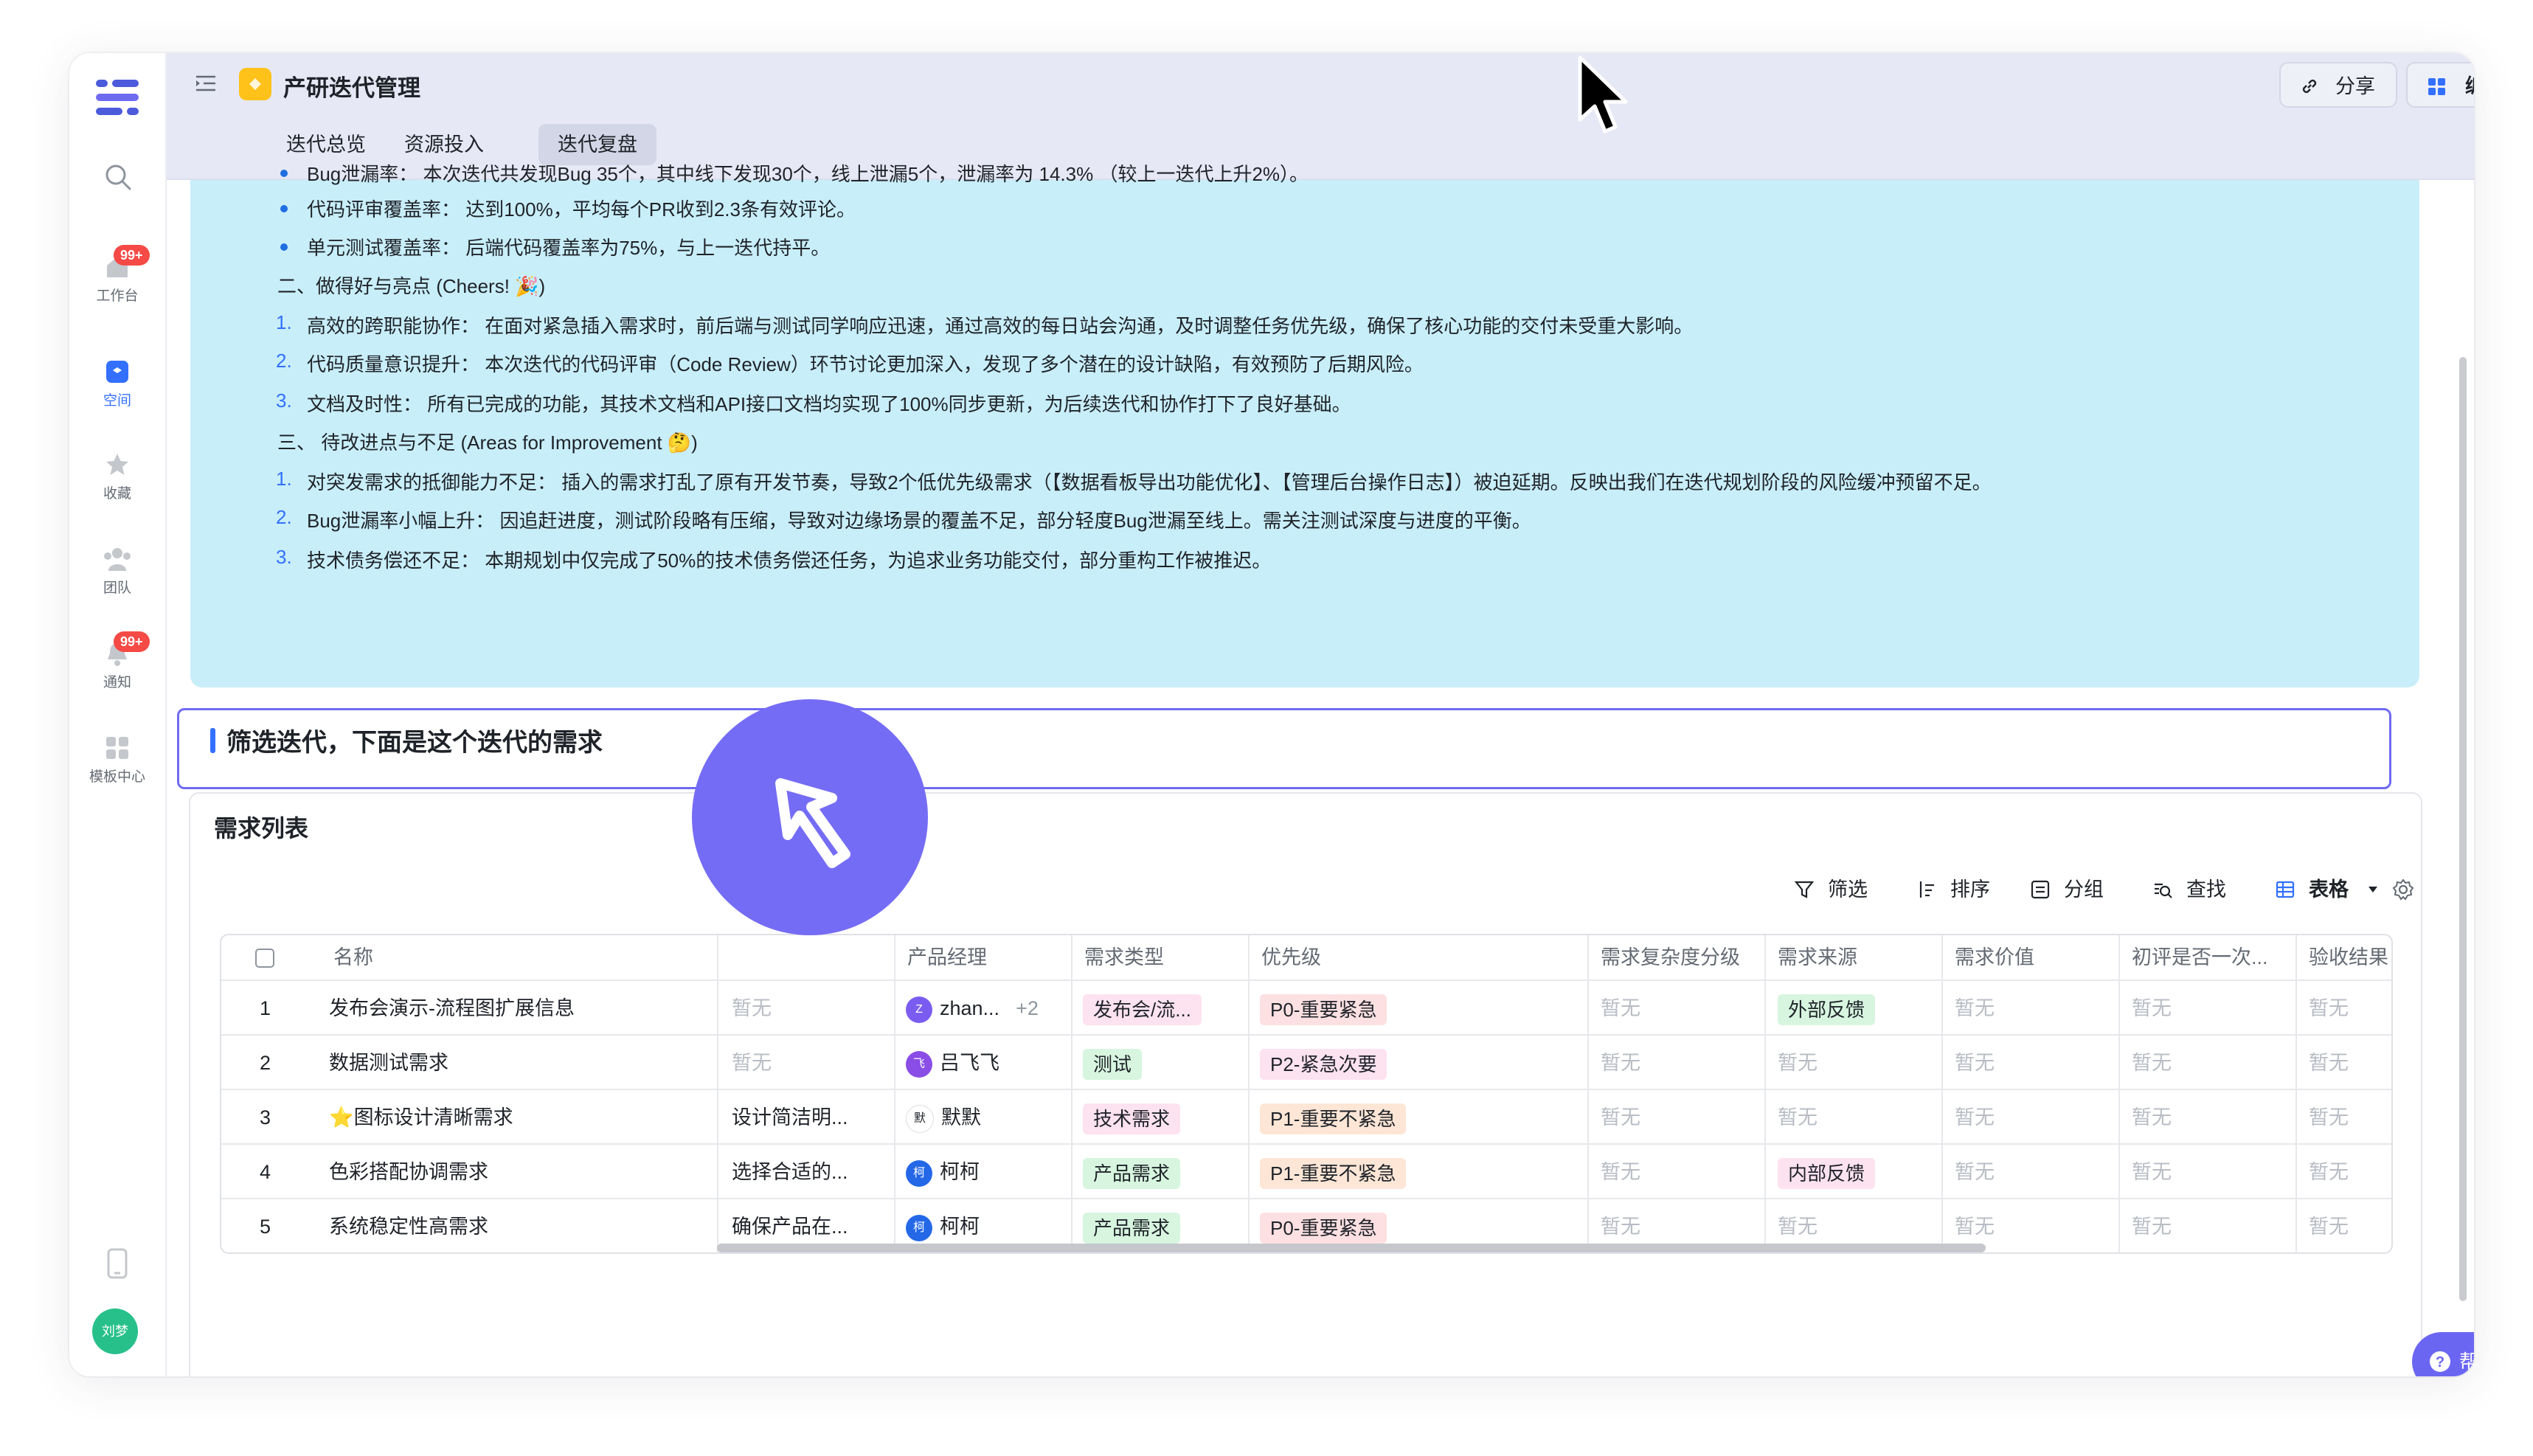 This screenshot has width=2533, height=1456. What do you see at coordinates (2443, 1354) in the screenshot?
I see `help-button: ? 帮助` at bounding box center [2443, 1354].